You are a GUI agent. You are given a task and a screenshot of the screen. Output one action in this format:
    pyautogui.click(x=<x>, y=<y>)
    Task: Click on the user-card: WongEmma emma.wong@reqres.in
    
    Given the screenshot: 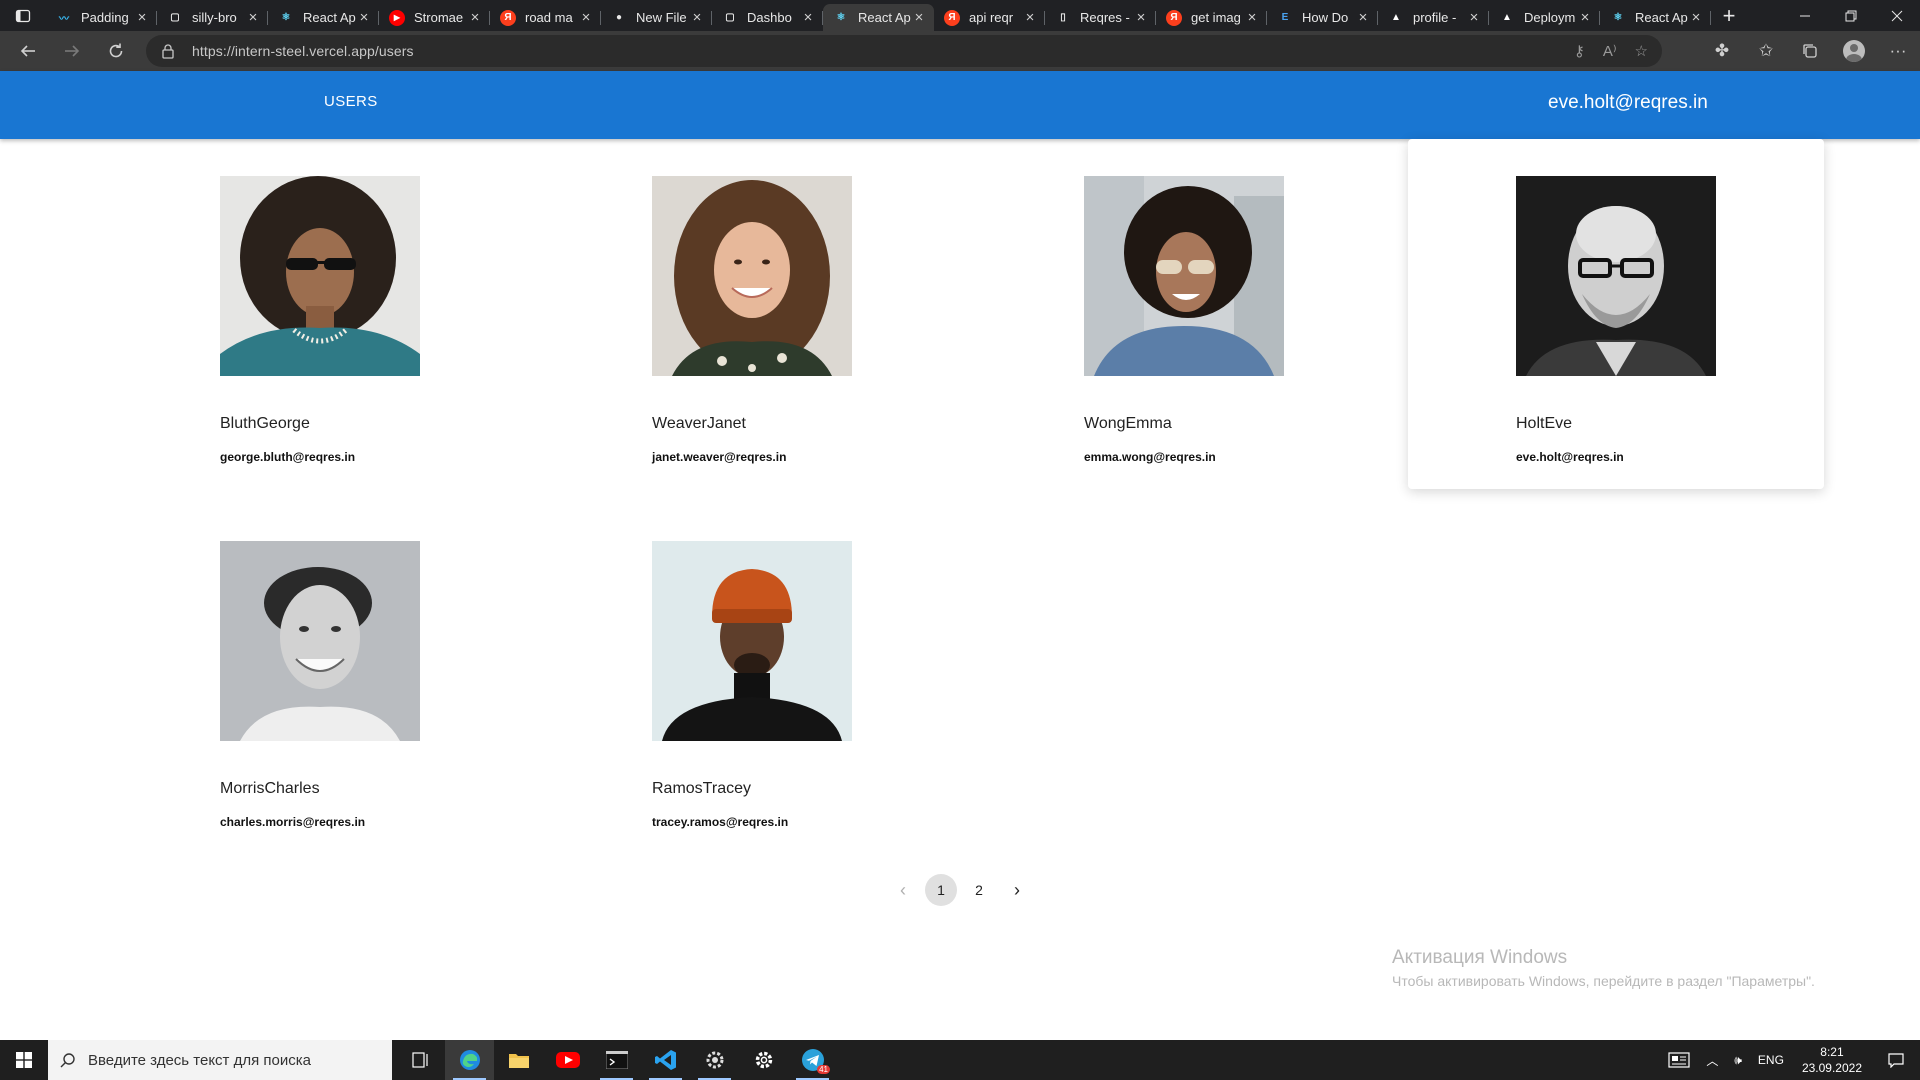 What is the action you would take?
    pyautogui.click(x=1184, y=314)
    